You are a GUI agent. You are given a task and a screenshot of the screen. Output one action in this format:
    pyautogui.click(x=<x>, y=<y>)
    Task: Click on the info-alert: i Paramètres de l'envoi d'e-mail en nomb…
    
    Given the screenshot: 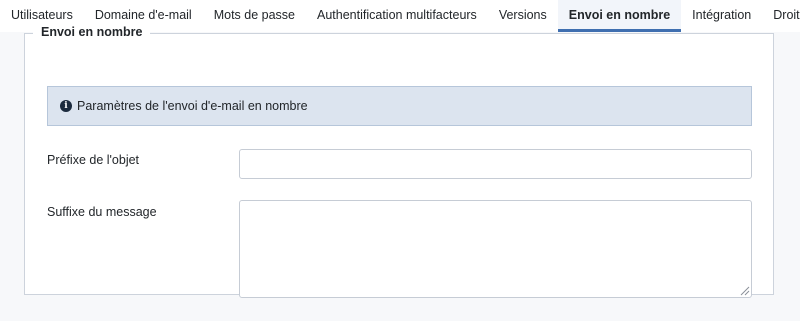 What is the action you would take?
    pyautogui.click(x=399, y=106)
    